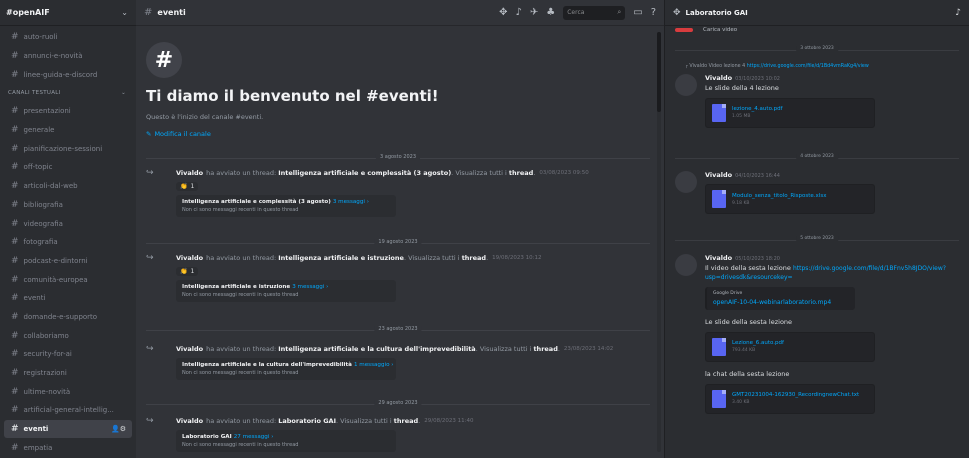  What do you see at coordinates (34, 298) in the screenshot?
I see `channel-label: eventi` at bounding box center [34, 298].